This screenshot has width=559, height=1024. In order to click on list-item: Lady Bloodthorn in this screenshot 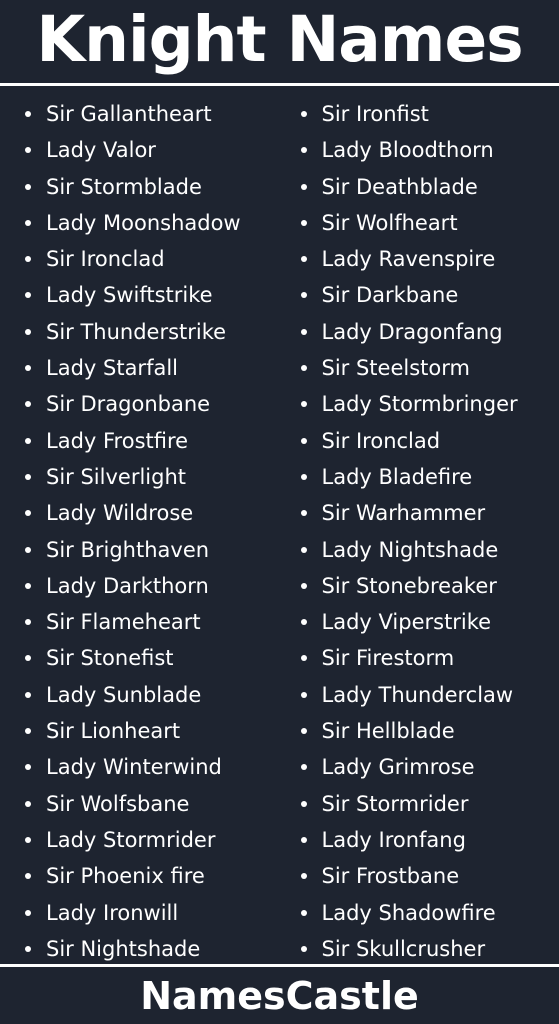, I will do `click(424, 150)`.